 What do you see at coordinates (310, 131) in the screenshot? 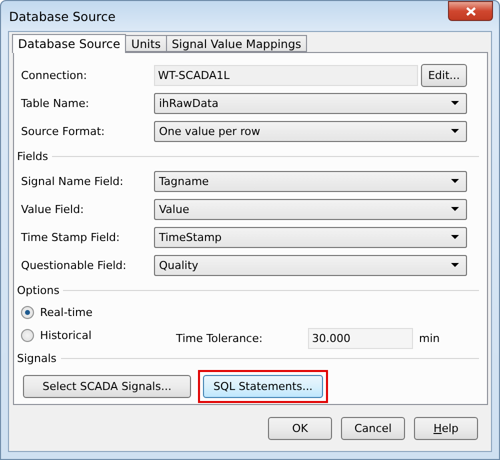
I see `dropdown: One value per row` at bounding box center [310, 131].